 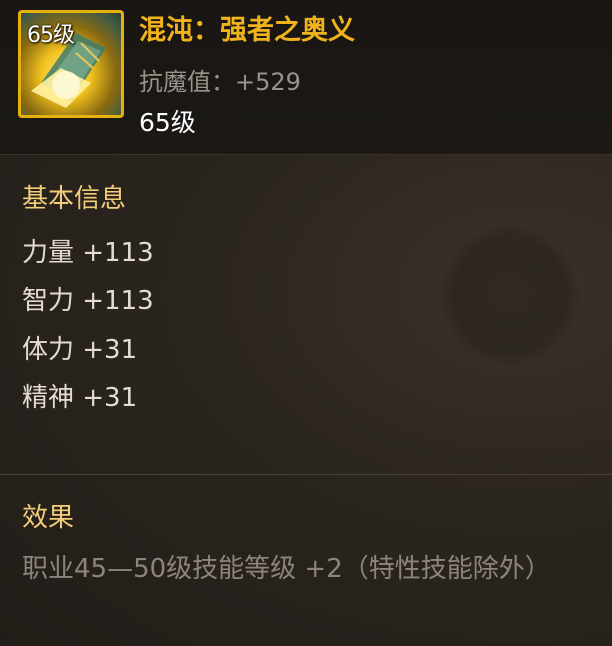 What do you see at coordinates (51, 35) in the screenshot?
I see `icon-level-label: 65级` at bounding box center [51, 35].